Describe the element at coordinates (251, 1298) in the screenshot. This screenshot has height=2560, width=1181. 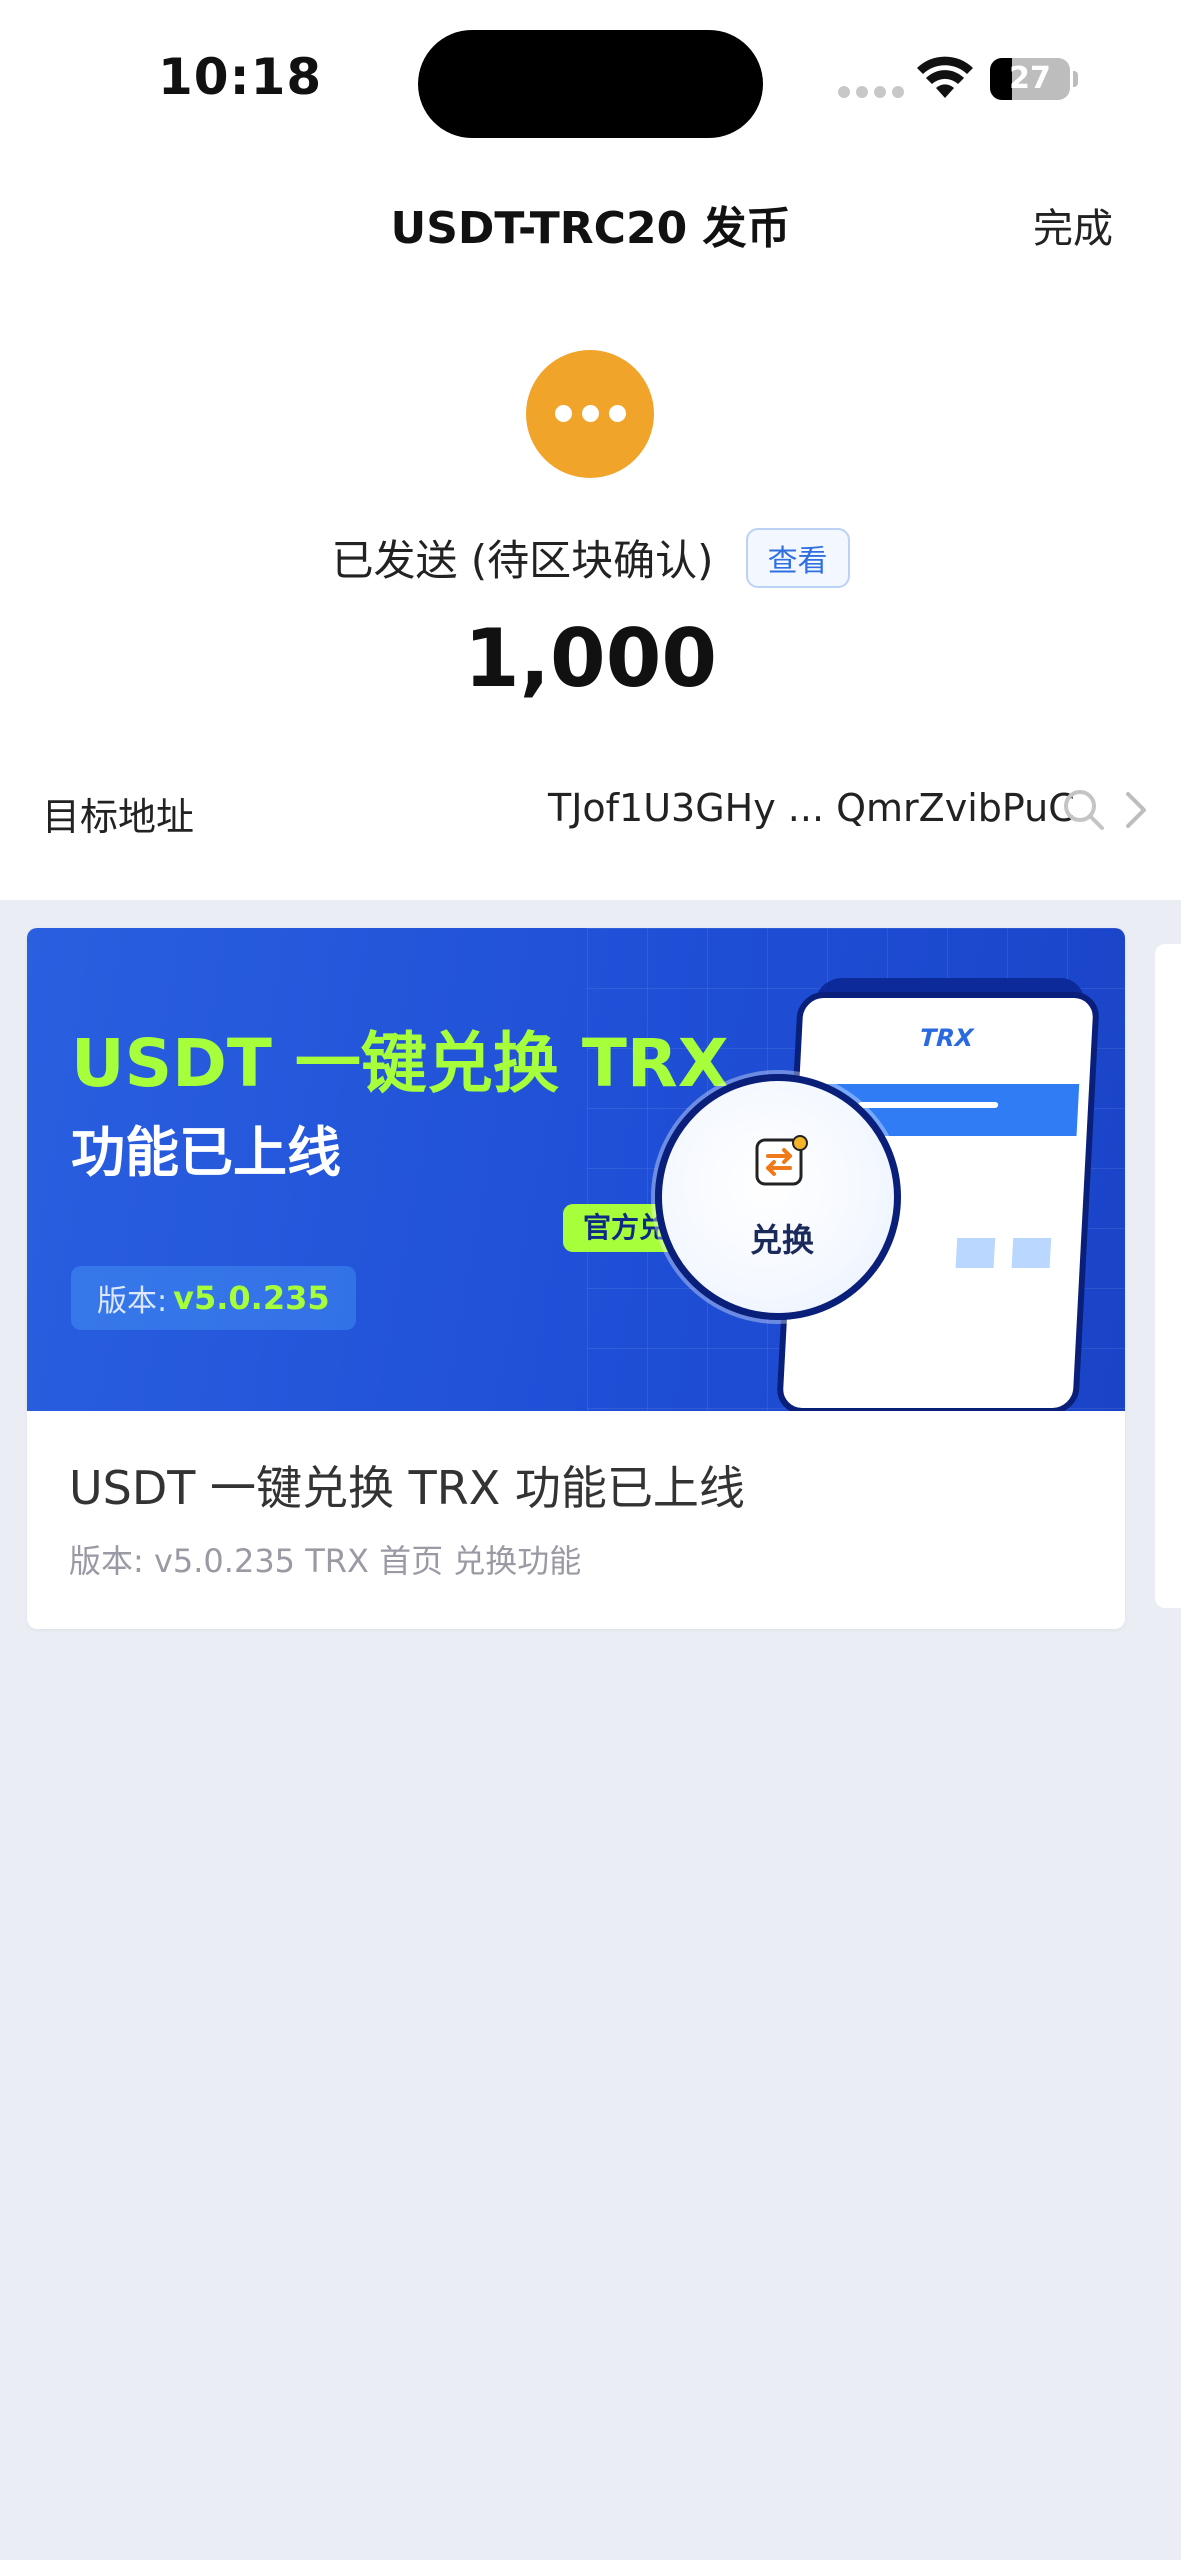
I see `version-number: v5.0.235` at that location.